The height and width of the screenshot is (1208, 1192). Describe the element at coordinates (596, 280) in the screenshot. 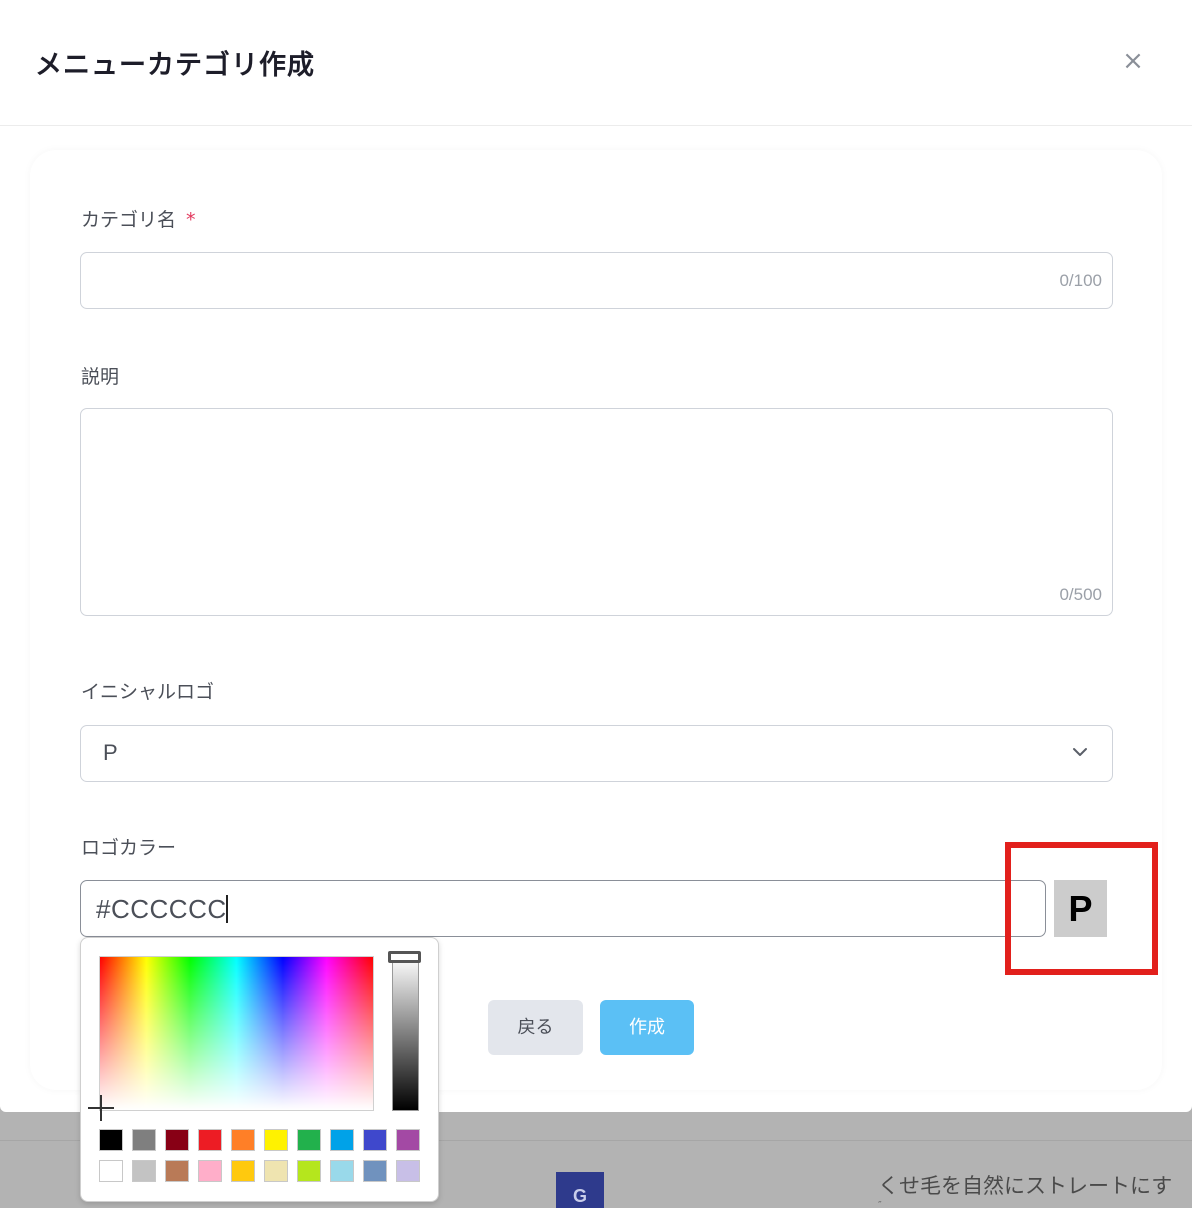

I see `category-name-input: 0/100` at that location.